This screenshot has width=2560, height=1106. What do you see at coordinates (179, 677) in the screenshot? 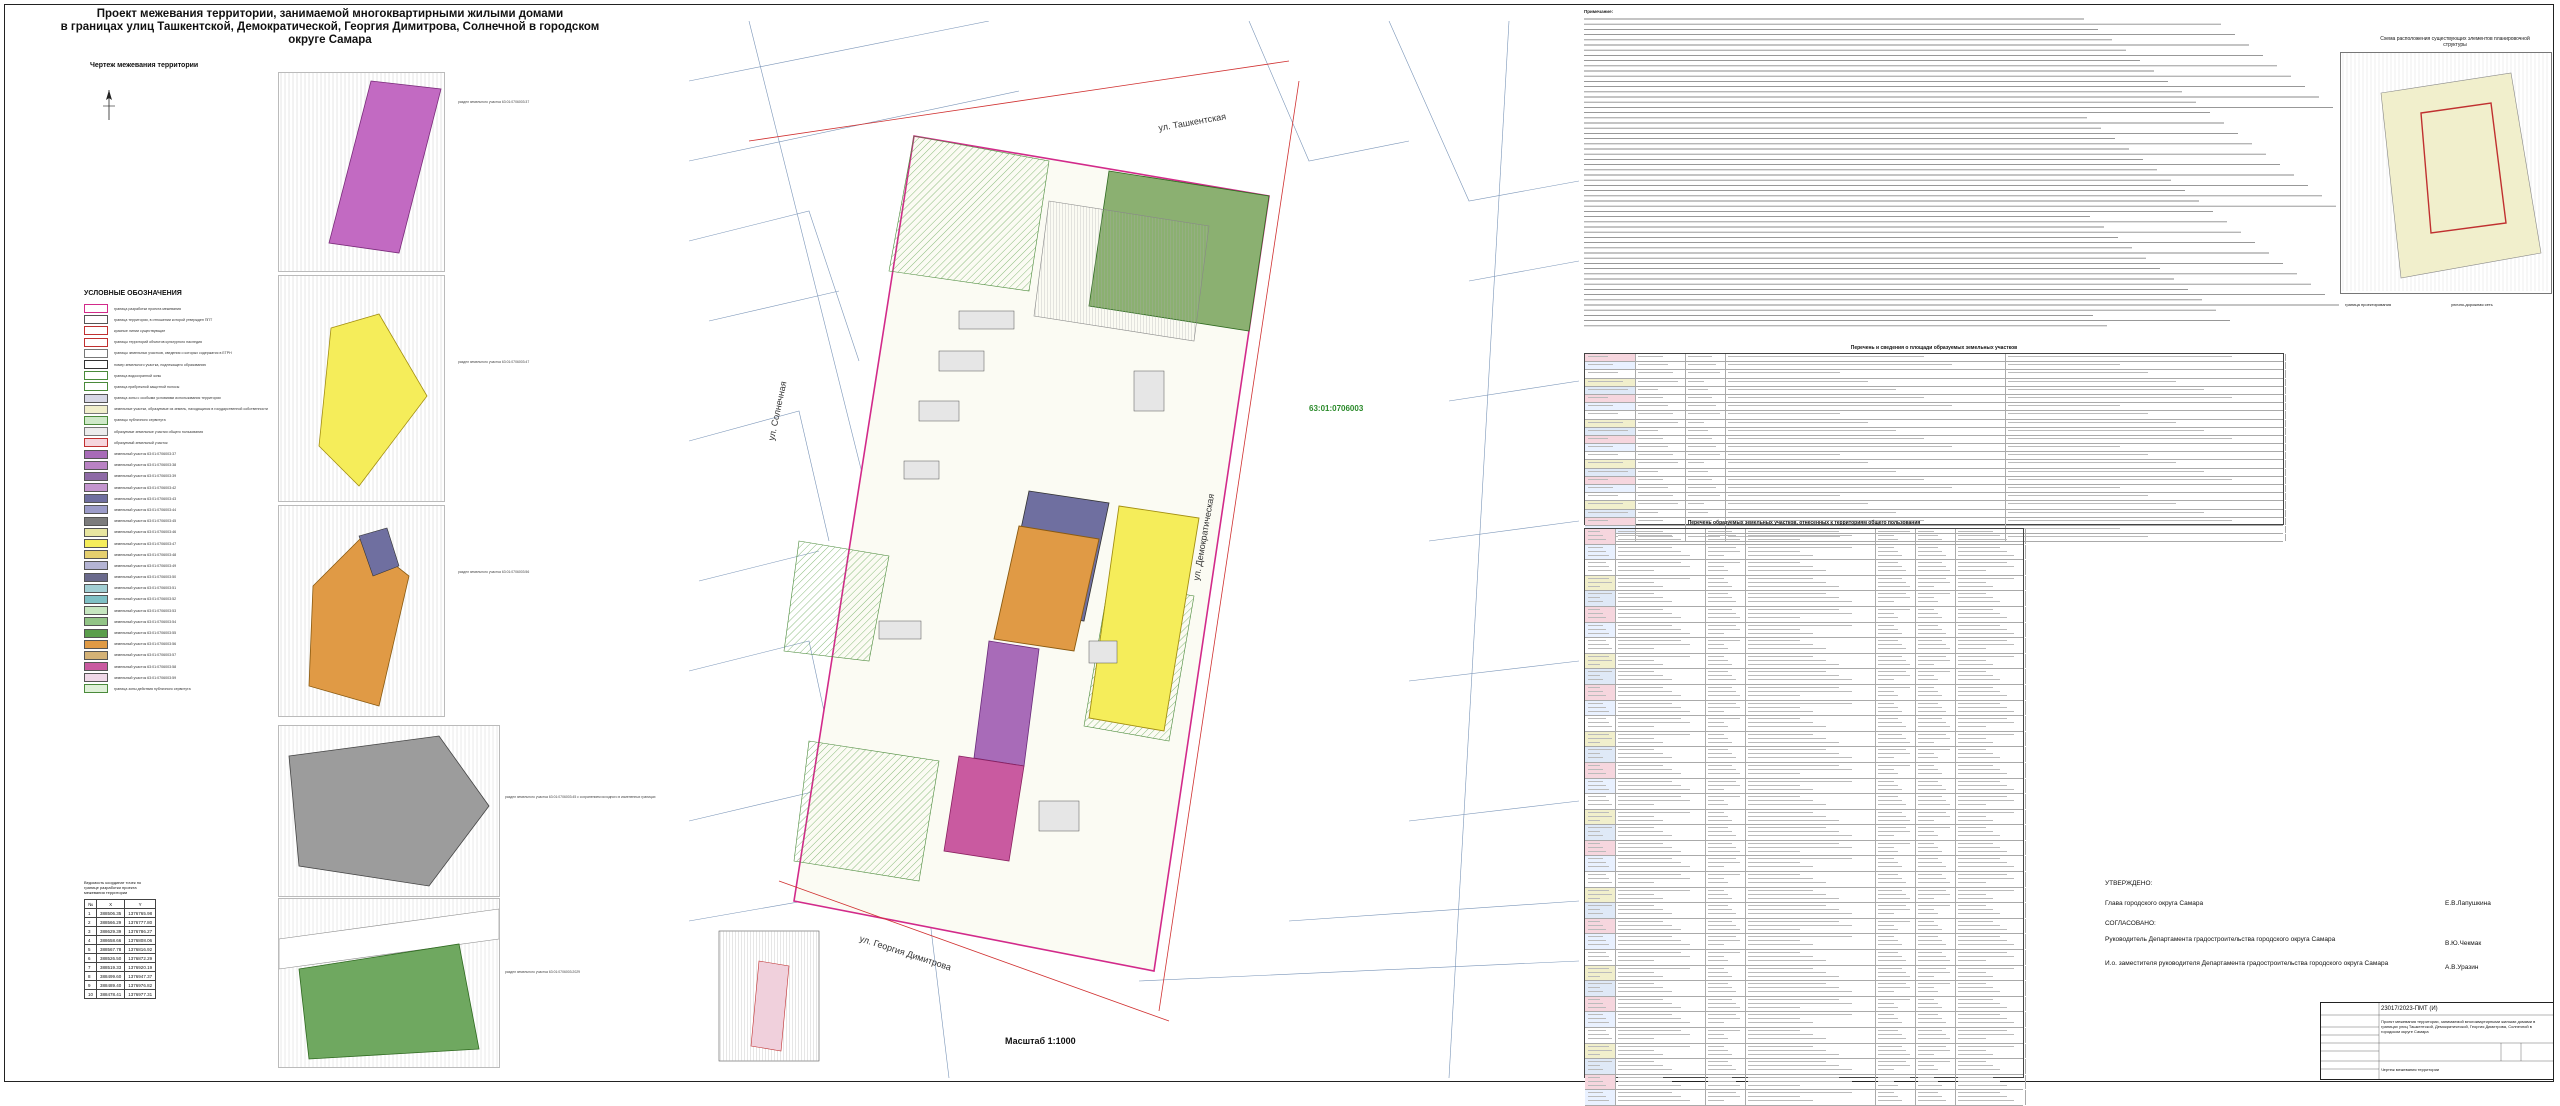
I see `legend-item: земельный участок 63:01:0706003:59` at bounding box center [179, 677].